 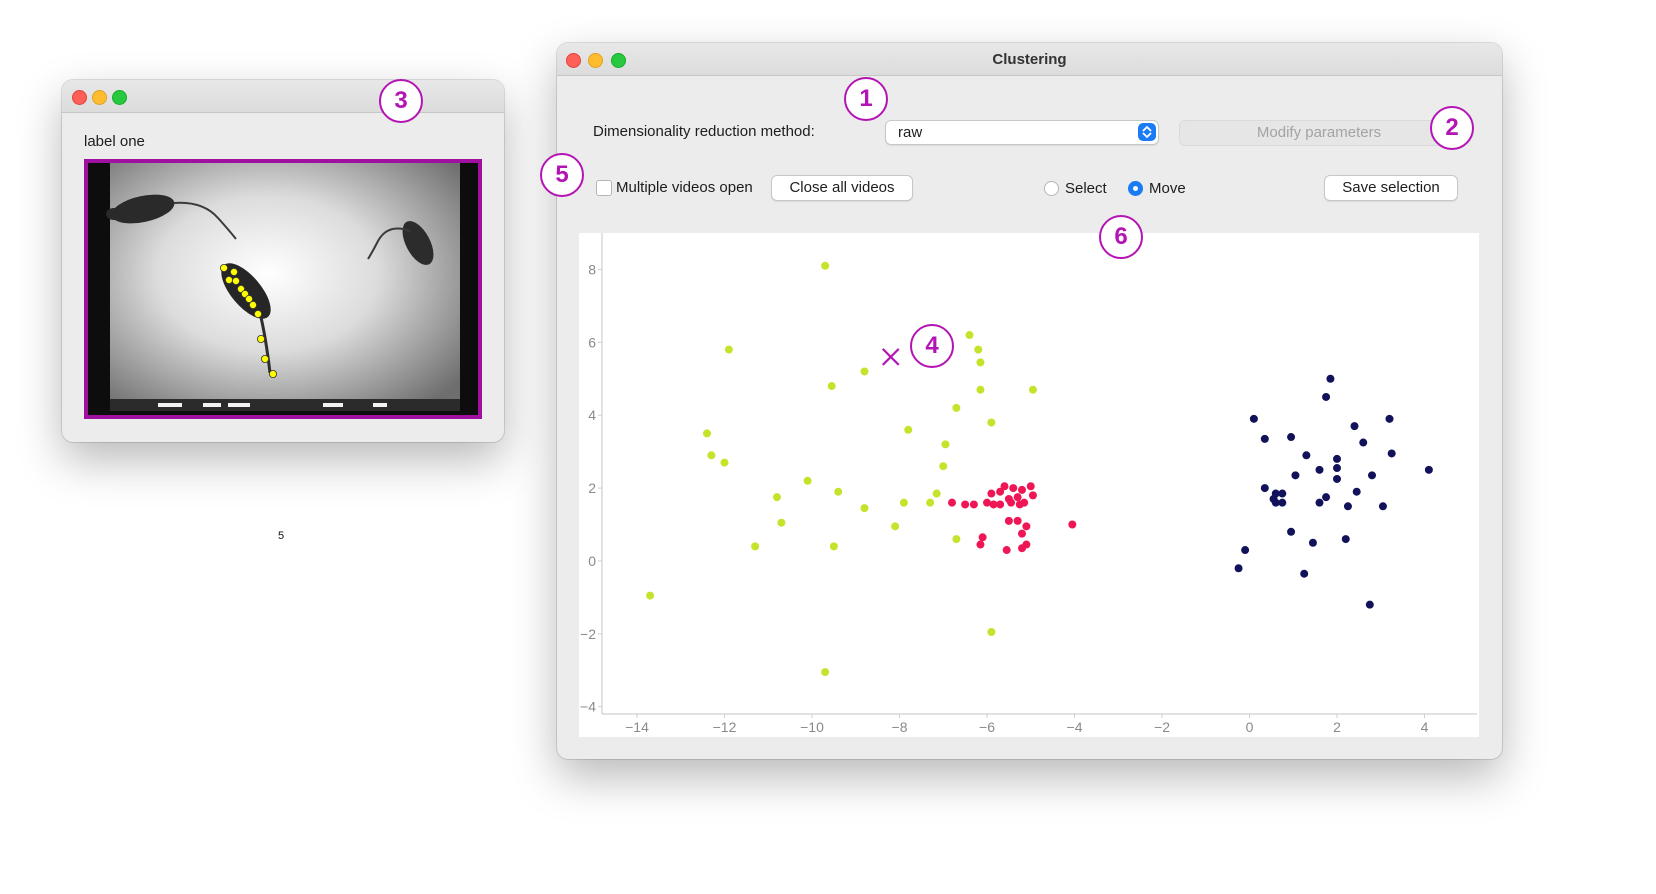 I want to click on video-window-titlebar, so click(x=283, y=96).